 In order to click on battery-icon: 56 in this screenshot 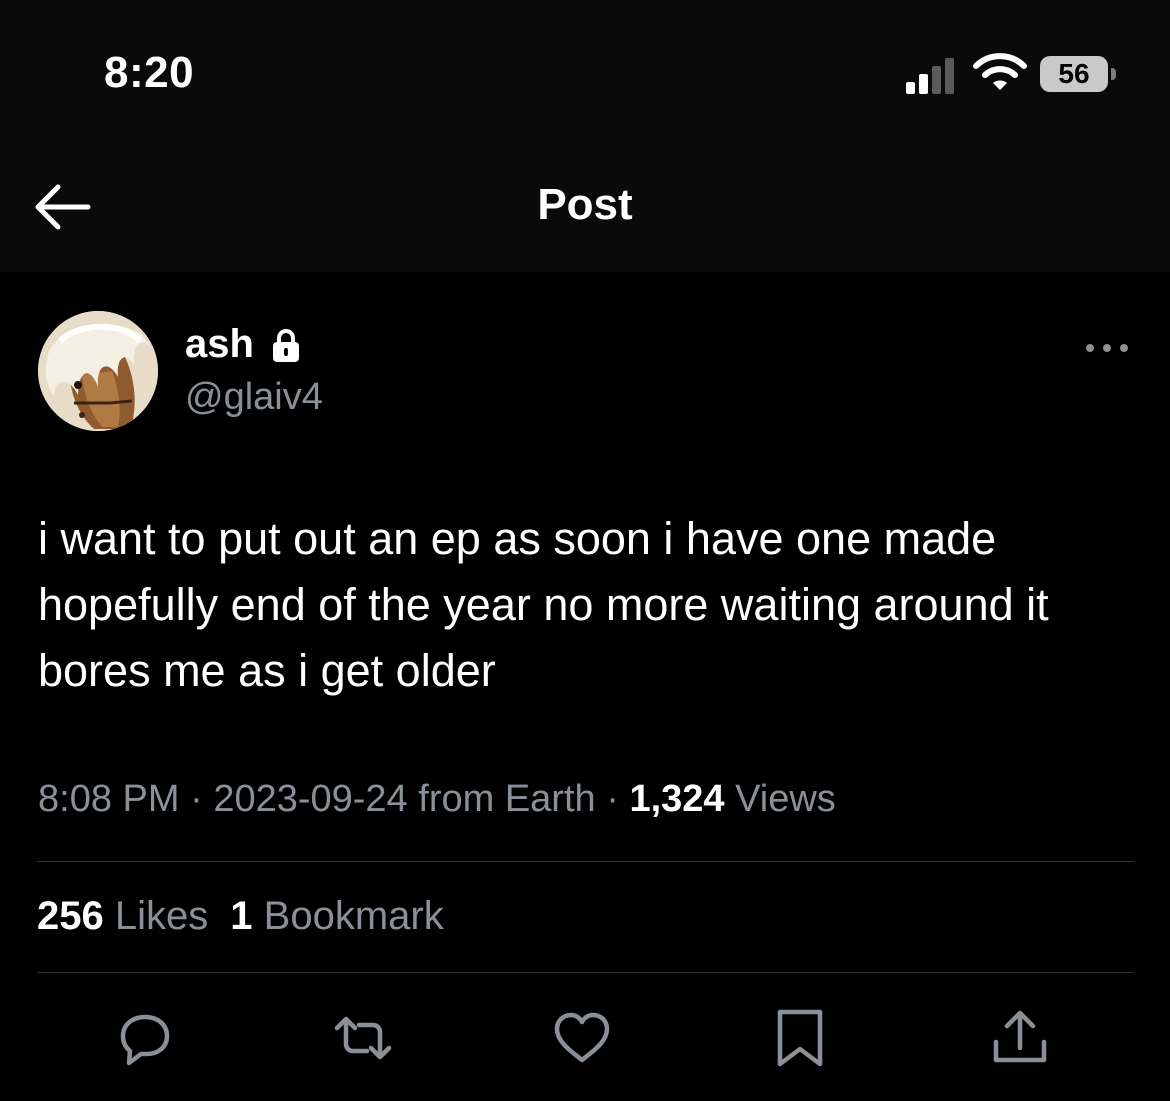, I will do `click(1074, 74)`.